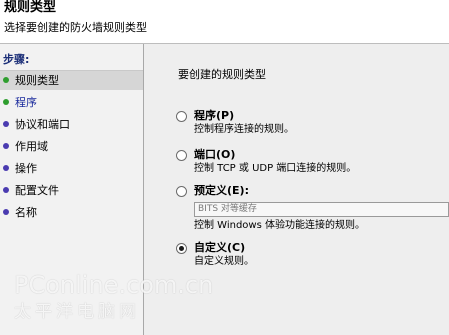 This screenshot has height=335, width=449. I want to click on custom-radio, so click(181, 248).